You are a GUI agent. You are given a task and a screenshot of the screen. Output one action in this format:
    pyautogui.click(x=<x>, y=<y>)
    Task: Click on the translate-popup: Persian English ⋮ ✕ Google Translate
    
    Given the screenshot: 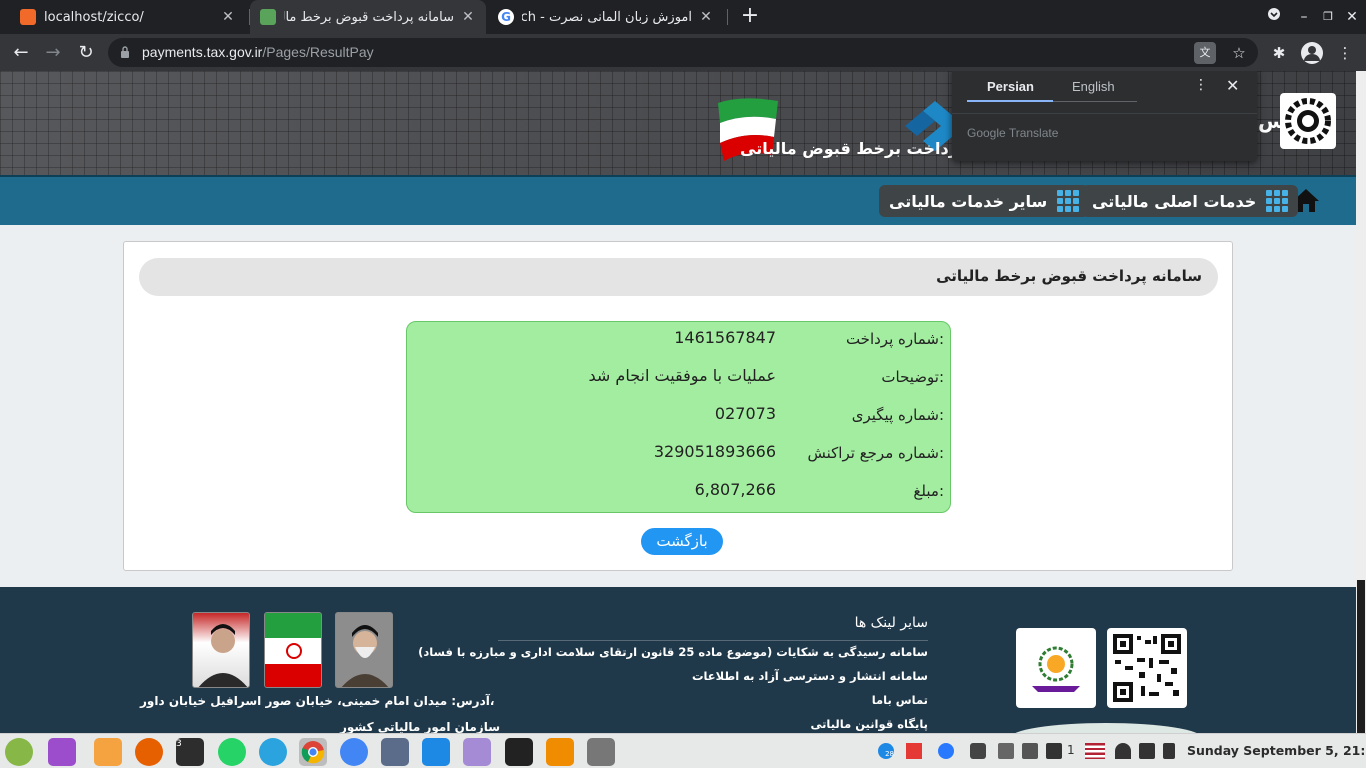 What is the action you would take?
    pyautogui.click(x=1104, y=116)
    